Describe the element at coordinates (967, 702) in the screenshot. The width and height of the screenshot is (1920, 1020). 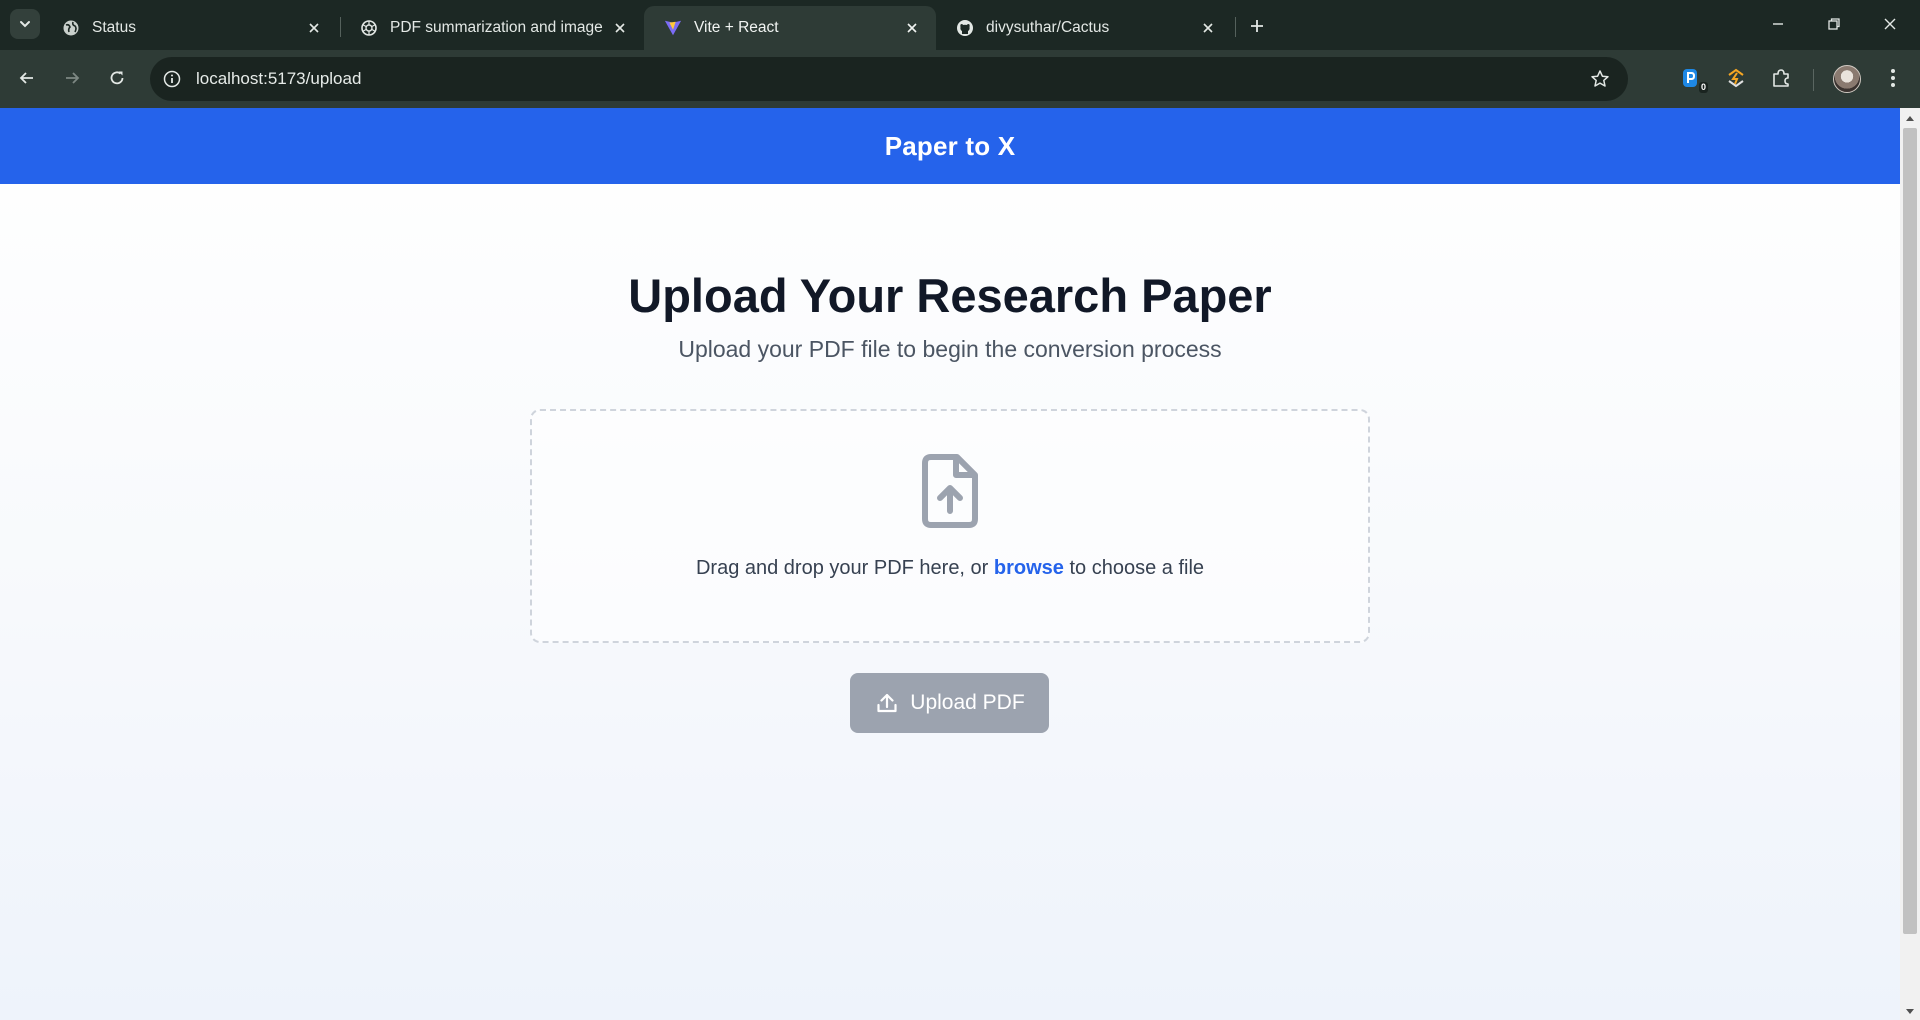
I see `upload-button-label: Upload PDF` at that location.